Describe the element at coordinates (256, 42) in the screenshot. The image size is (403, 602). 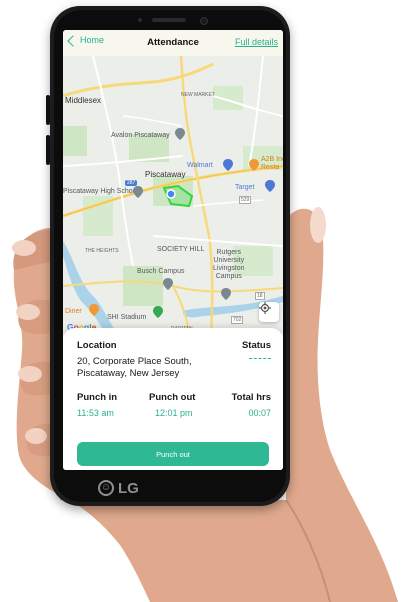
I see `full-details-link: Full details` at that location.